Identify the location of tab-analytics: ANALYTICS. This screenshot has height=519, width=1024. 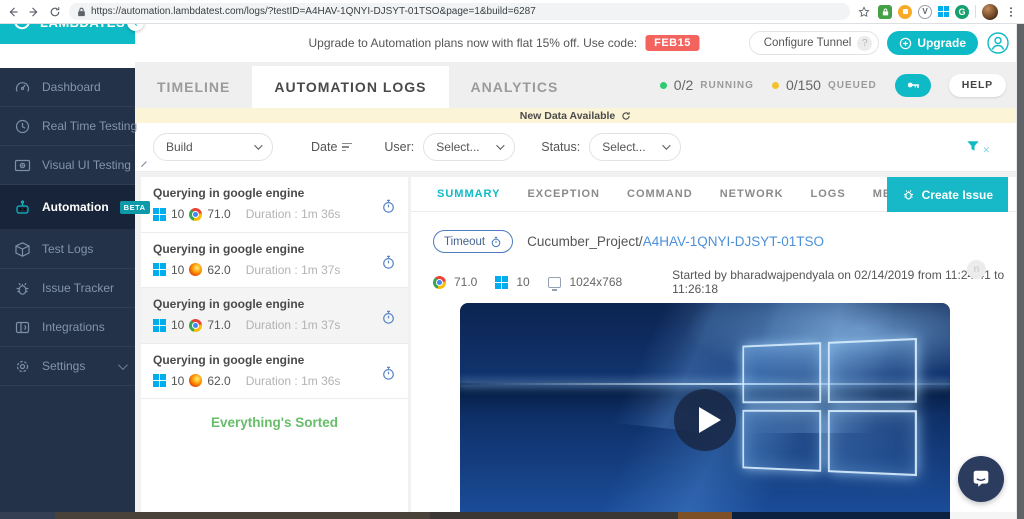
(515, 87).